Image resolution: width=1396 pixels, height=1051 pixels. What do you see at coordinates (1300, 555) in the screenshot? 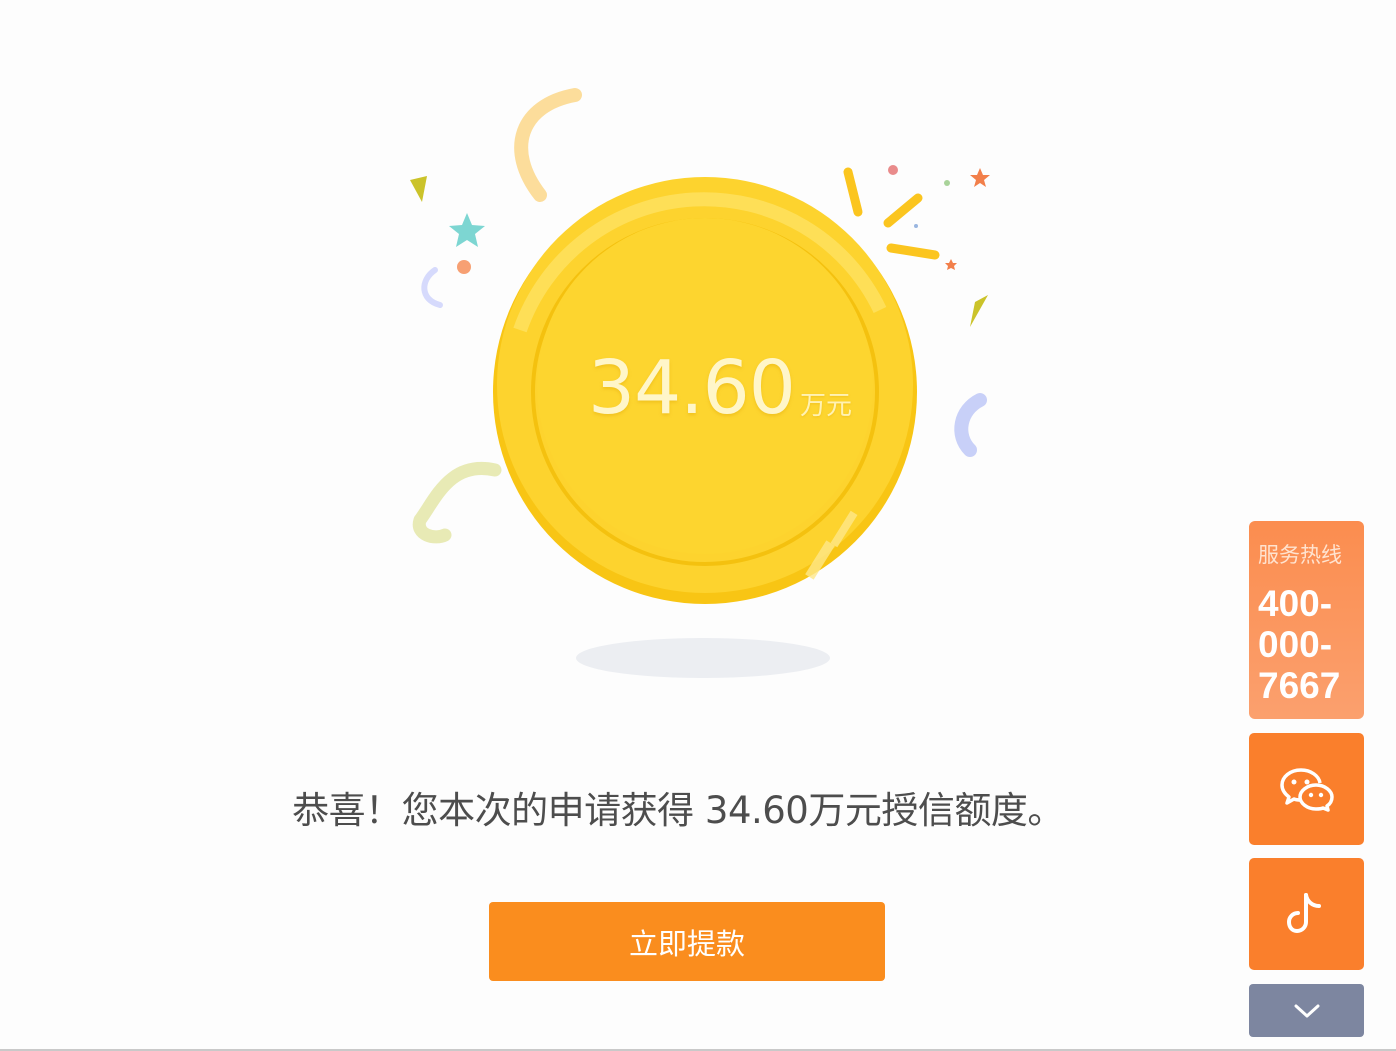
I see `hotline-label: 服务热线` at bounding box center [1300, 555].